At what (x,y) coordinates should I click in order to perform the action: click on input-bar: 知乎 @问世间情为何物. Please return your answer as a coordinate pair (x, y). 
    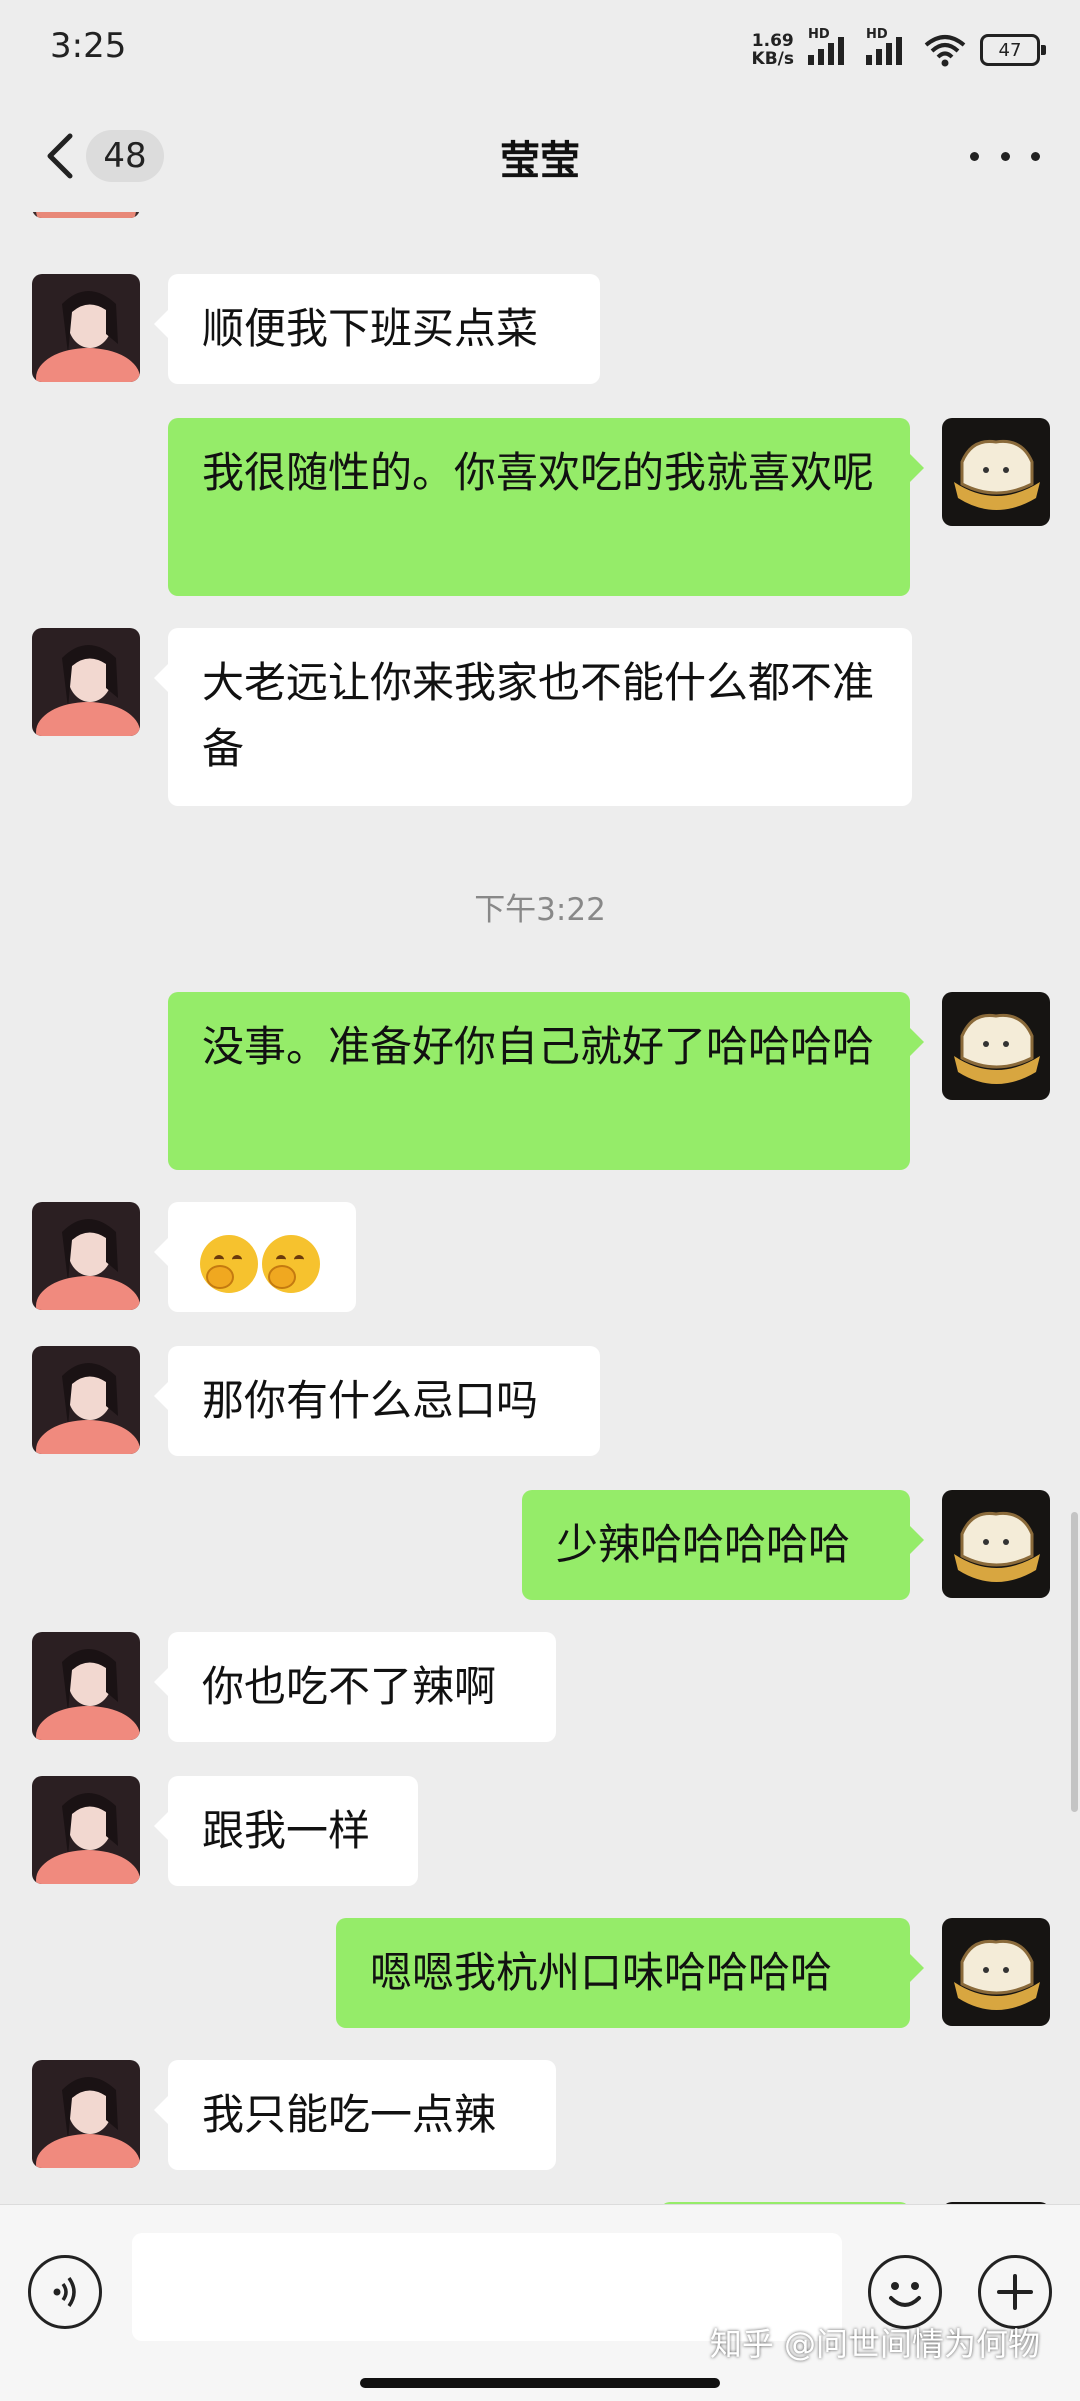
    Looking at the image, I should click on (540, 2302).